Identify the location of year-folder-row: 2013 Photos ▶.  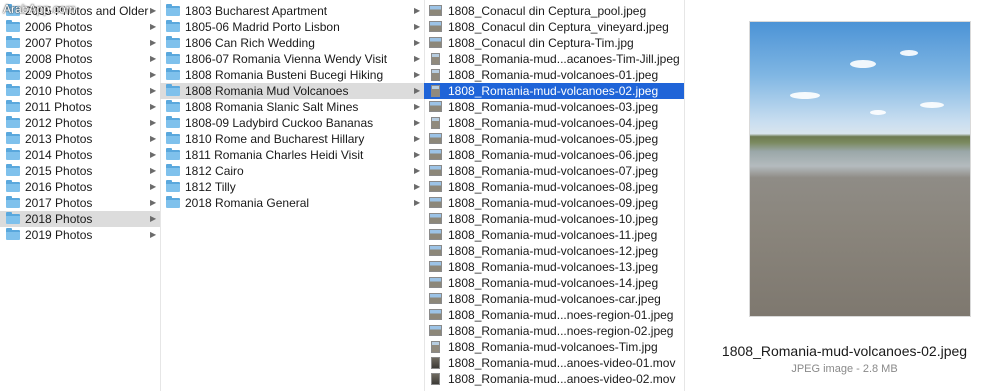
(80, 139).